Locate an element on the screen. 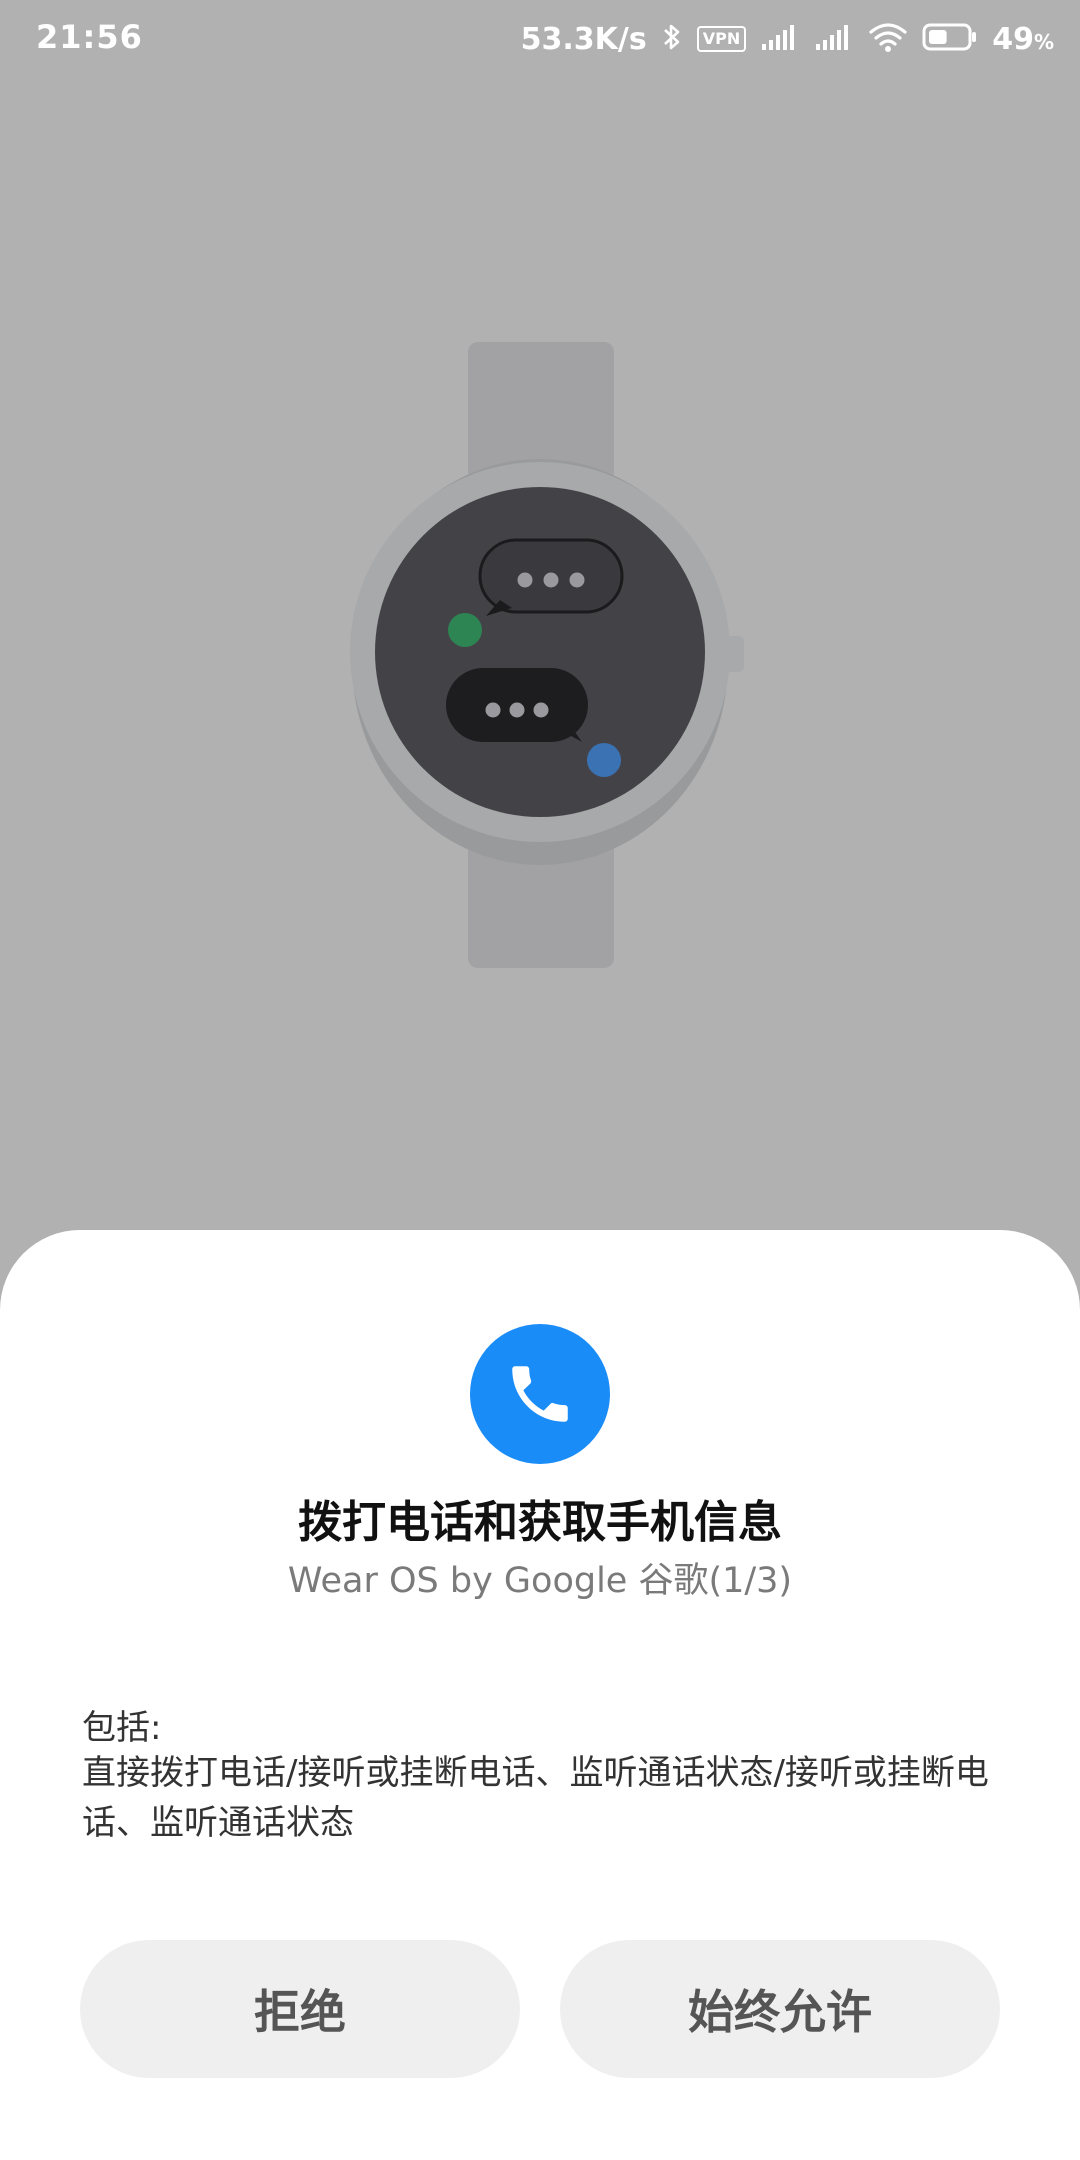 The width and height of the screenshot is (1080, 2160). watch-crown is located at coordinates (735, 654).